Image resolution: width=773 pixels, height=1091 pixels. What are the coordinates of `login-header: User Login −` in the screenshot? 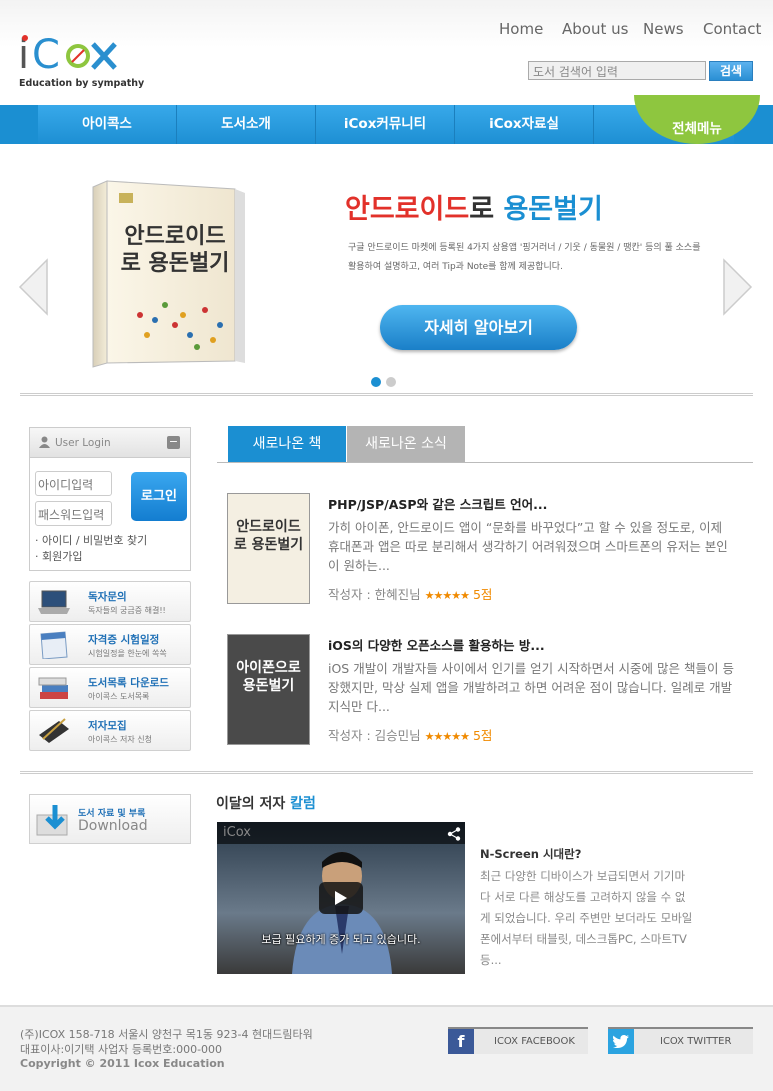 It's located at (110, 443).